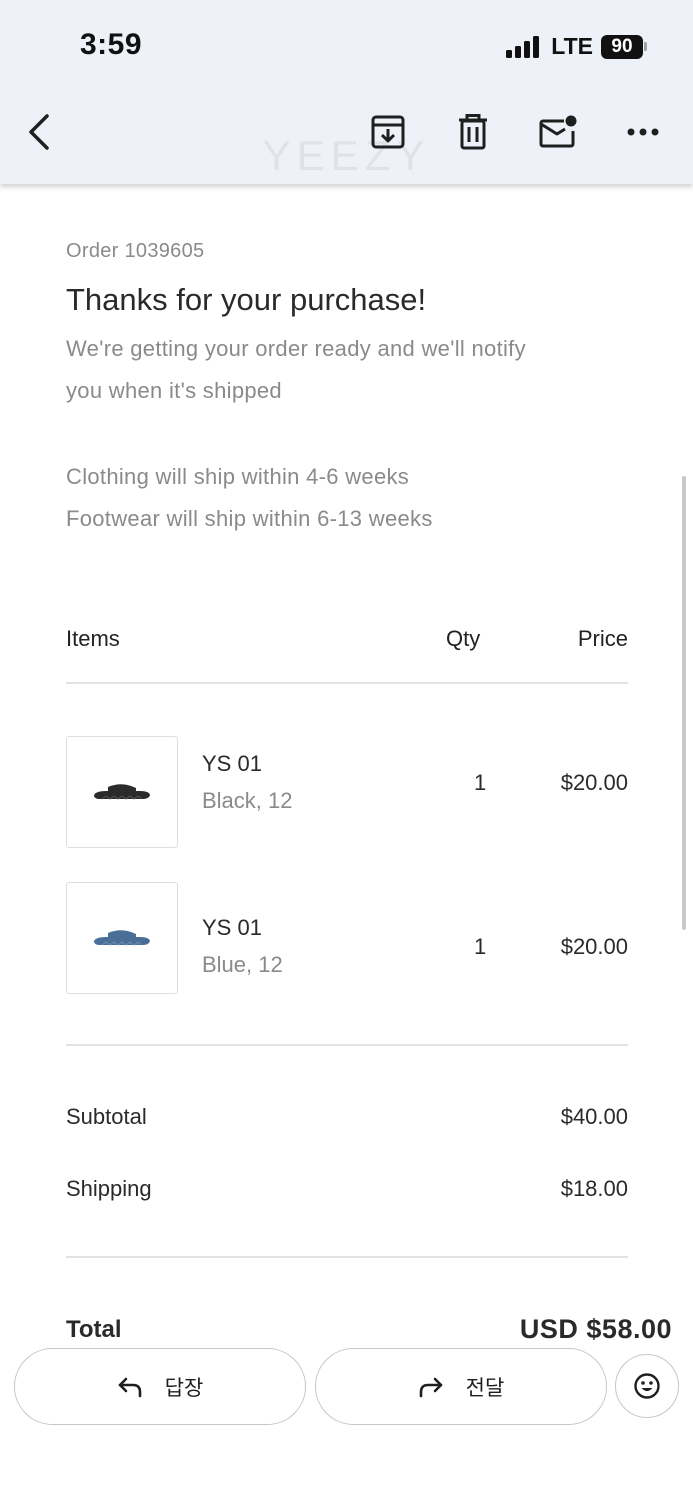 The height and width of the screenshot is (1500, 693). What do you see at coordinates (430, 1387) in the screenshot?
I see `forward-icon` at bounding box center [430, 1387].